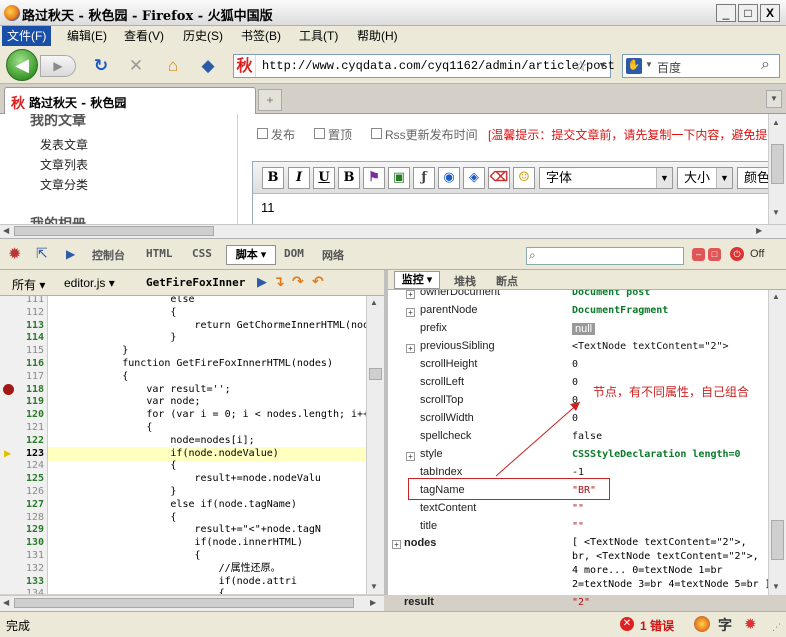 Image resolution: width=786 pixels, height=637 pixels. I want to click on step-into-icon: ↴, so click(279, 281).